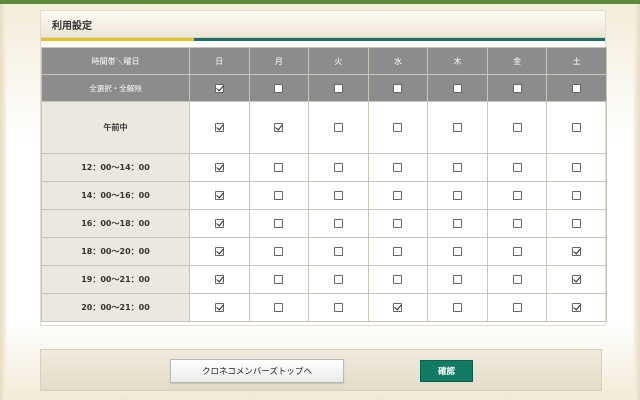 Image resolution: width=640 pixels, height=400 pixels. I want to click on time-slot-label: 19：00〜21：00, so click(115, 279).